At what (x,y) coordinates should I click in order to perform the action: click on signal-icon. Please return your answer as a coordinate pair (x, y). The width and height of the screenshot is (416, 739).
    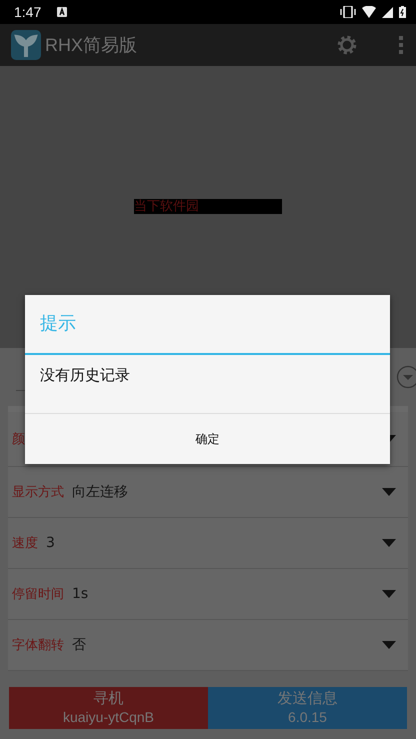
    Looking at the image, I should click on (387, 12).